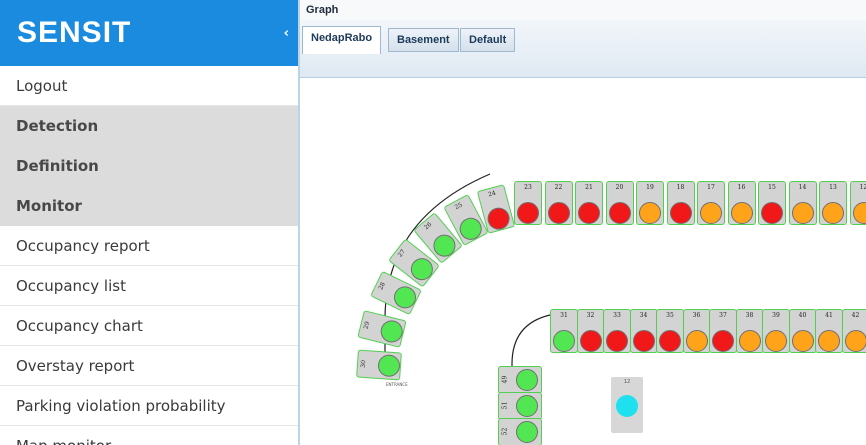 This screenshot has width=866, height=445. I want to click on spot-number: 19, so click(650, 187).